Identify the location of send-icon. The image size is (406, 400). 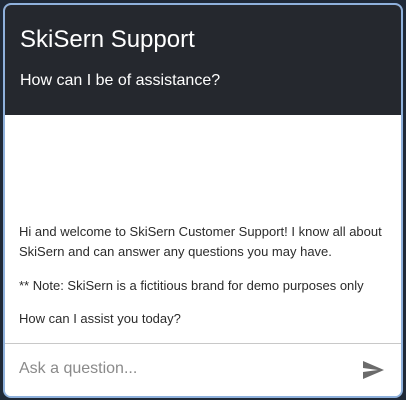
(373, 370).